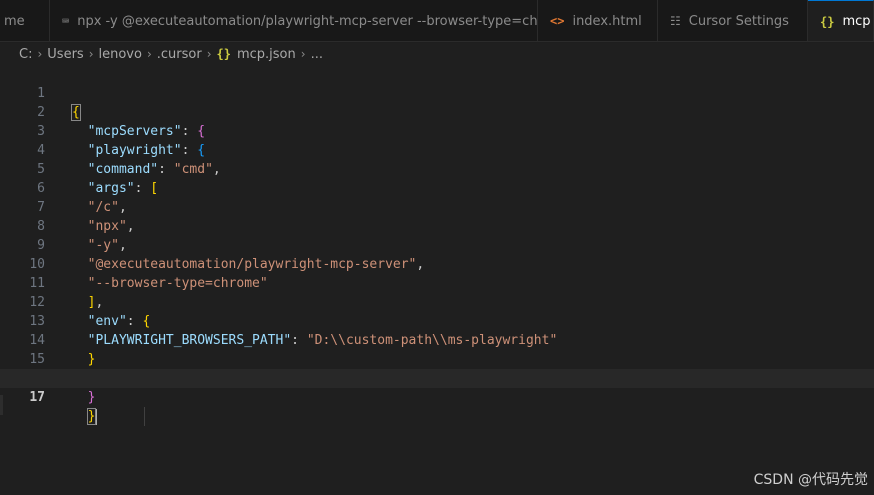  What do you see at coordinates (37, 397) in the screenshot?
I see `line-number: 17` at bounding box center [37, 397].